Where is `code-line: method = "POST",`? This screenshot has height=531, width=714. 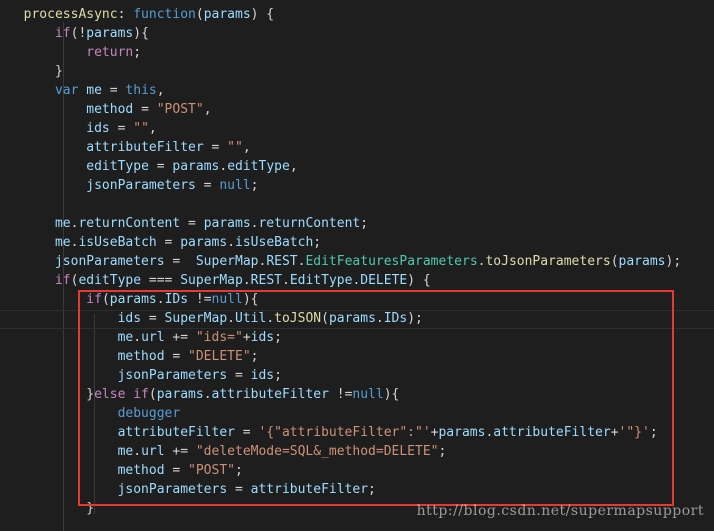 code-line: method = "POST", is located at coordinates (110, 109).